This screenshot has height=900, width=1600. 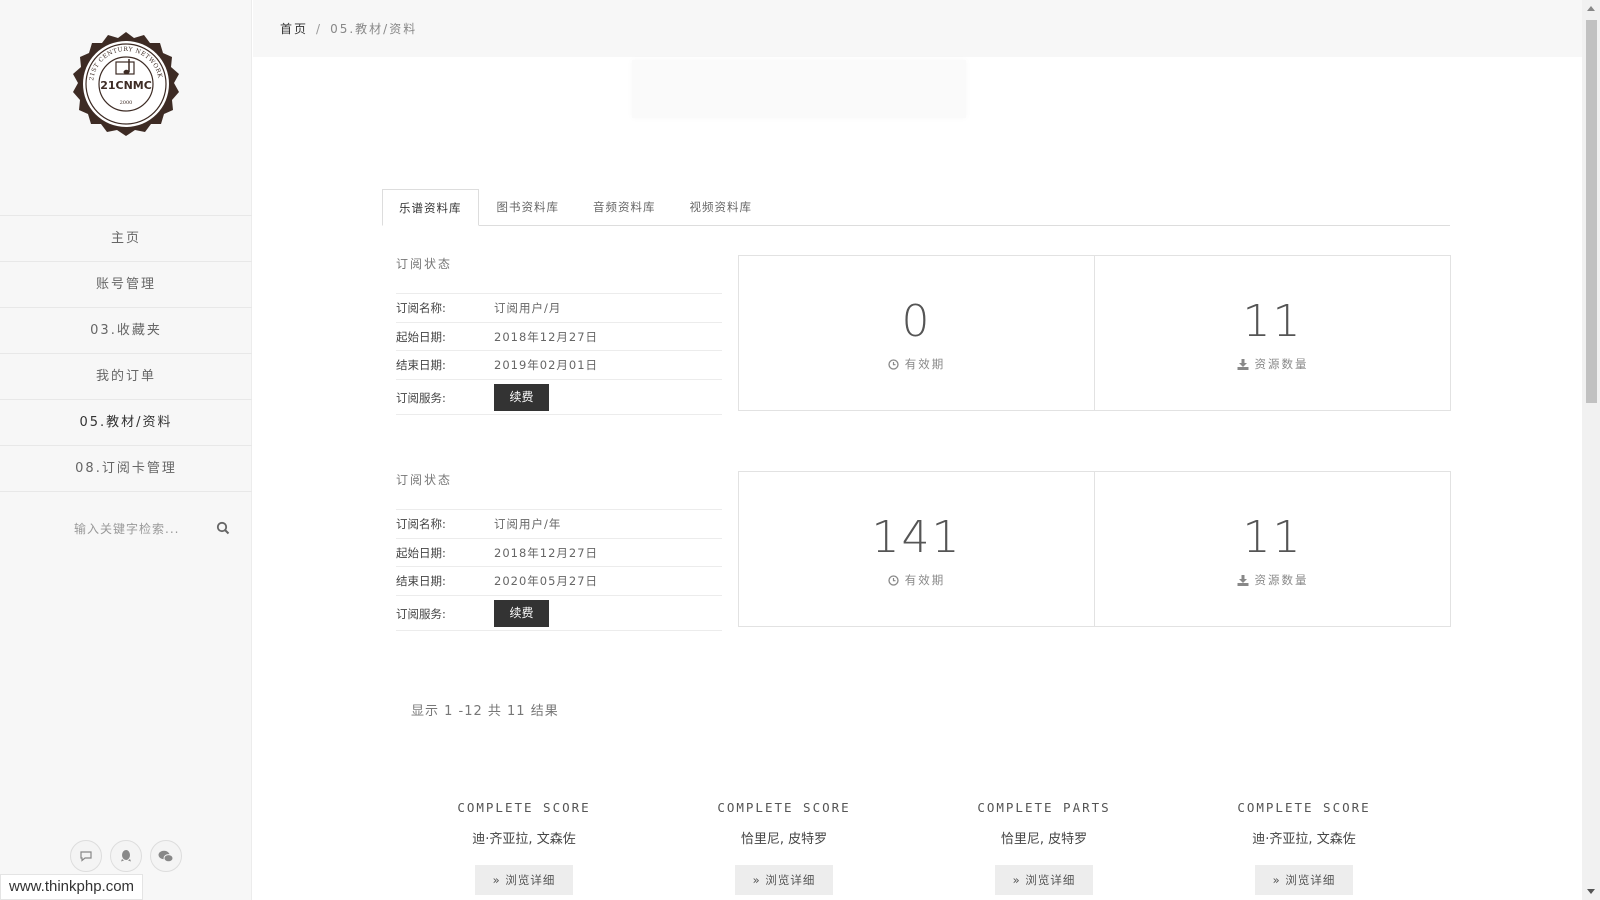 I want to click on stat-label: 有效期, so click(x=916, y=580).